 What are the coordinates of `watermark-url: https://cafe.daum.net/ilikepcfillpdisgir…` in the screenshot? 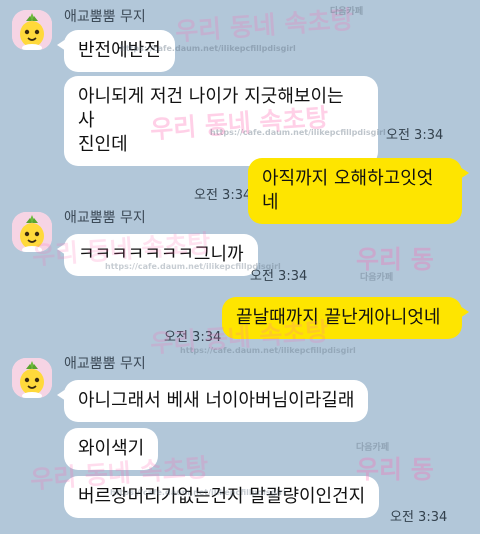 It's located at (268, 350).